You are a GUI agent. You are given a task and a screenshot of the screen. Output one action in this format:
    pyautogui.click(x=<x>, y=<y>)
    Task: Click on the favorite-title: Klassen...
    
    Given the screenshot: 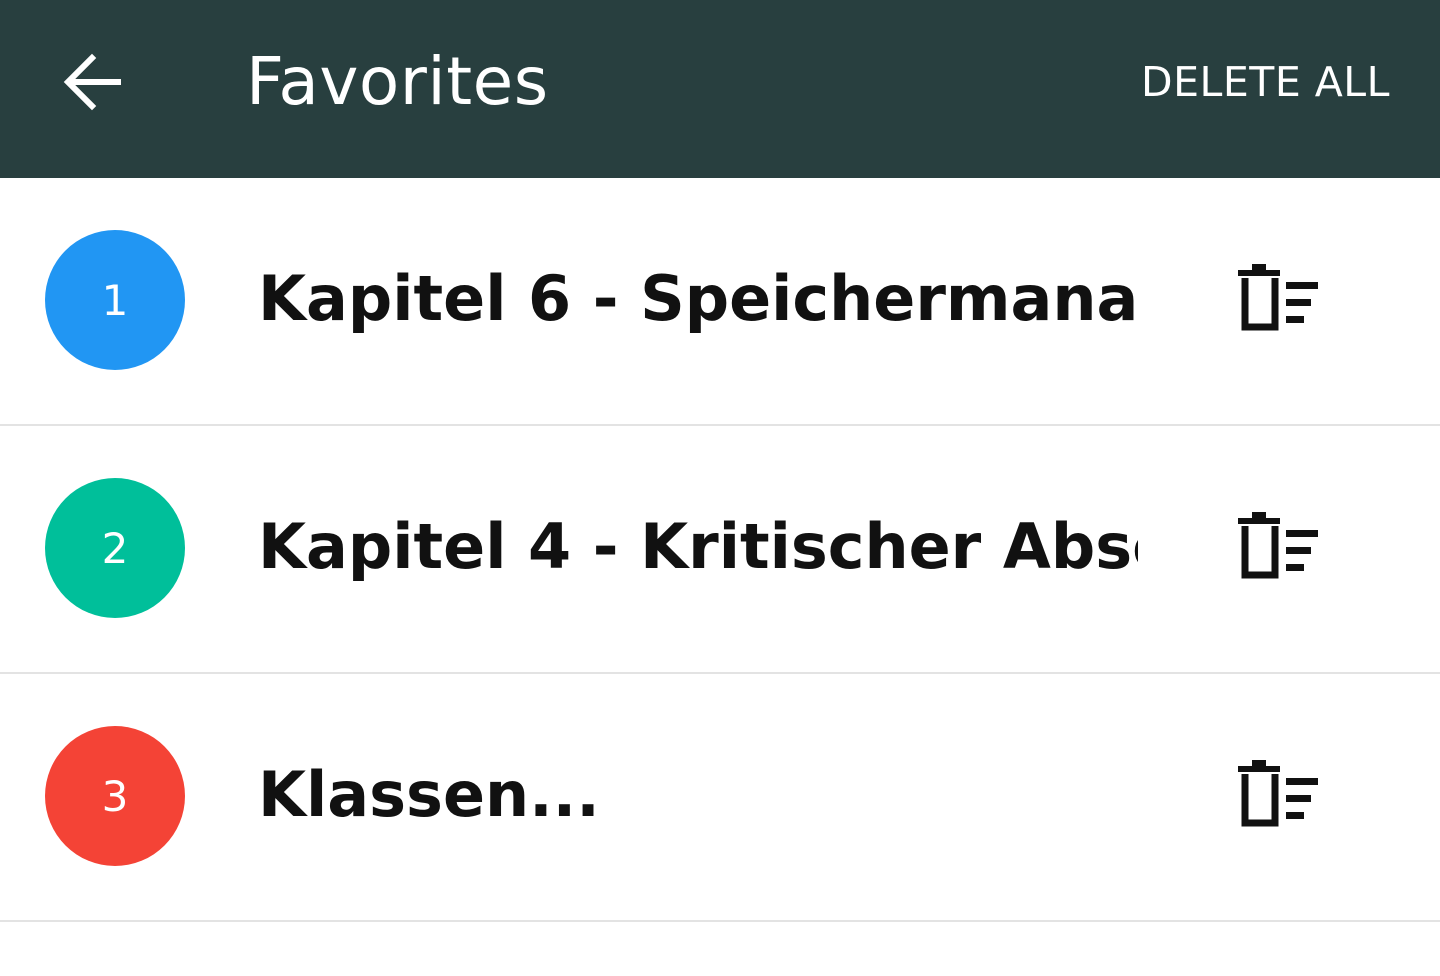 What is the action you would take?
    pyautogui.click(x=429, y=794)
    